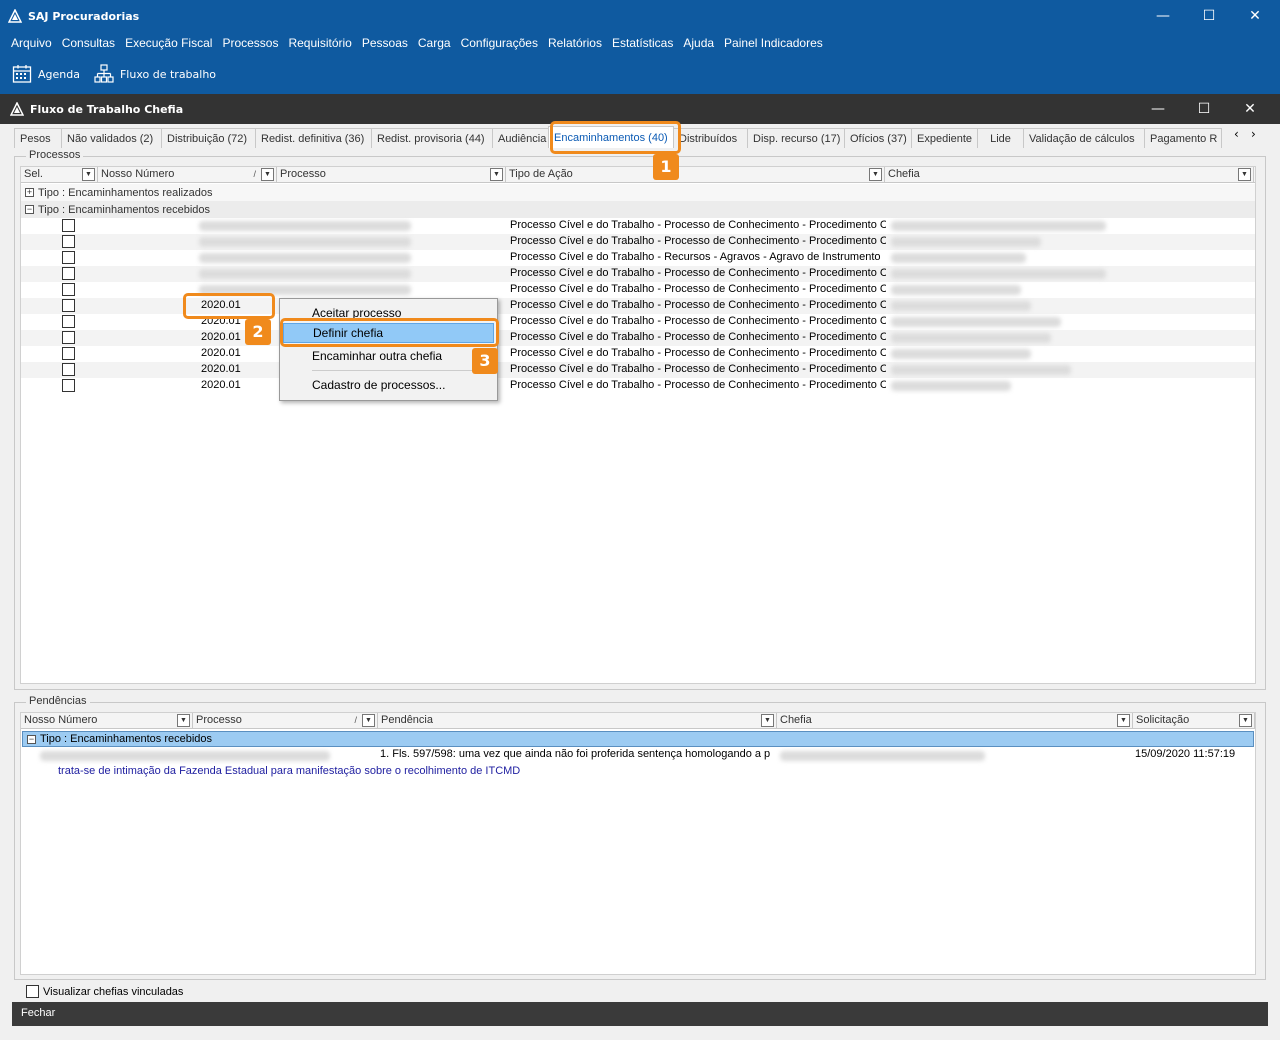 The height and width of the screenshot is (1040, 1280). I want to click on maximize-icon: ☐, so click(1209, 16).